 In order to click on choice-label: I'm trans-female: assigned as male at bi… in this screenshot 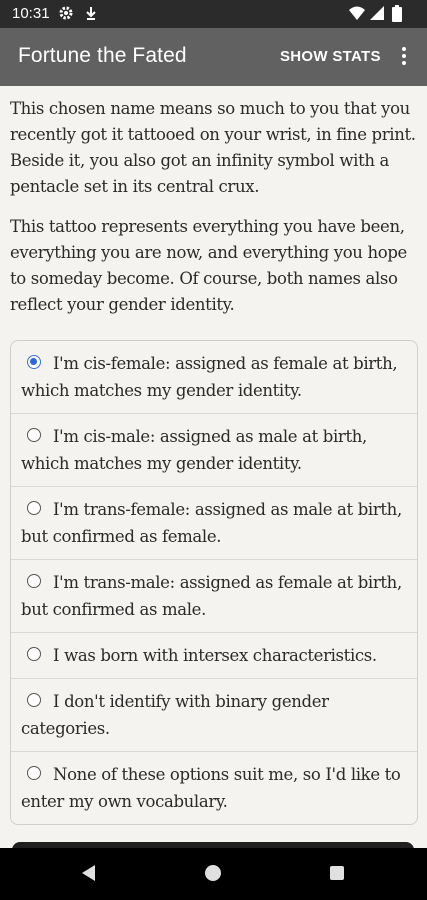, I will do `click(211, 523)`.